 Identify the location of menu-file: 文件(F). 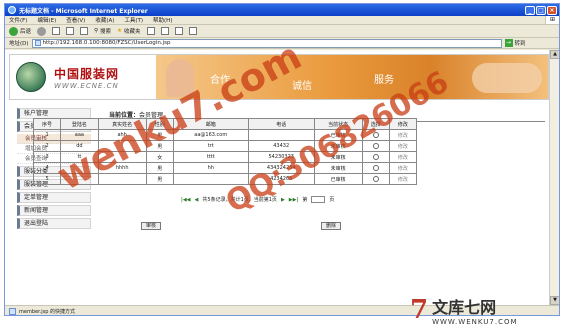
(18, 20).